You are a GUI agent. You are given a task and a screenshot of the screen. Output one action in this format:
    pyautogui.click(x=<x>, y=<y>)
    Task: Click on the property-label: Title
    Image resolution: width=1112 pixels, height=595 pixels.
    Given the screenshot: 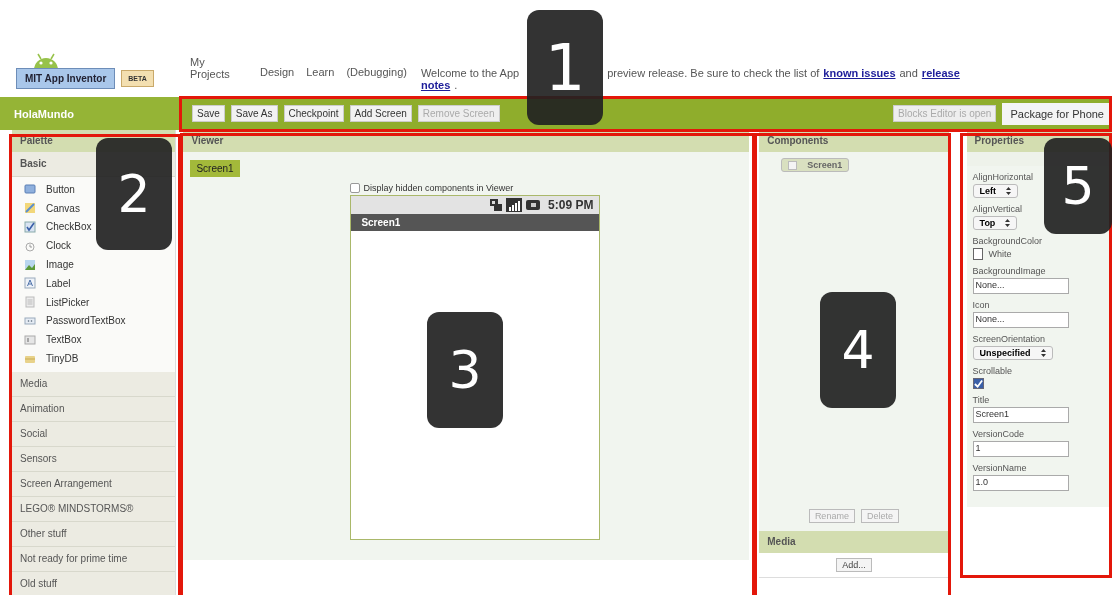 What is the action you would take?
    pyautogui.click(x=981, y=400)
    